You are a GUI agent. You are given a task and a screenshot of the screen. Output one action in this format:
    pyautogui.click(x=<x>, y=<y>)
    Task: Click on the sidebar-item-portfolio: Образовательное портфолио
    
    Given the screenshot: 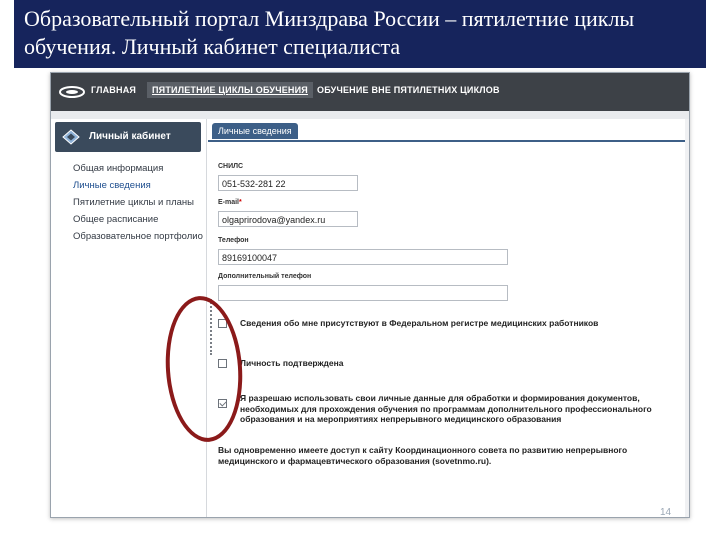 What is the action you would take?
    pyautogui.click(x=138, y=236)
    